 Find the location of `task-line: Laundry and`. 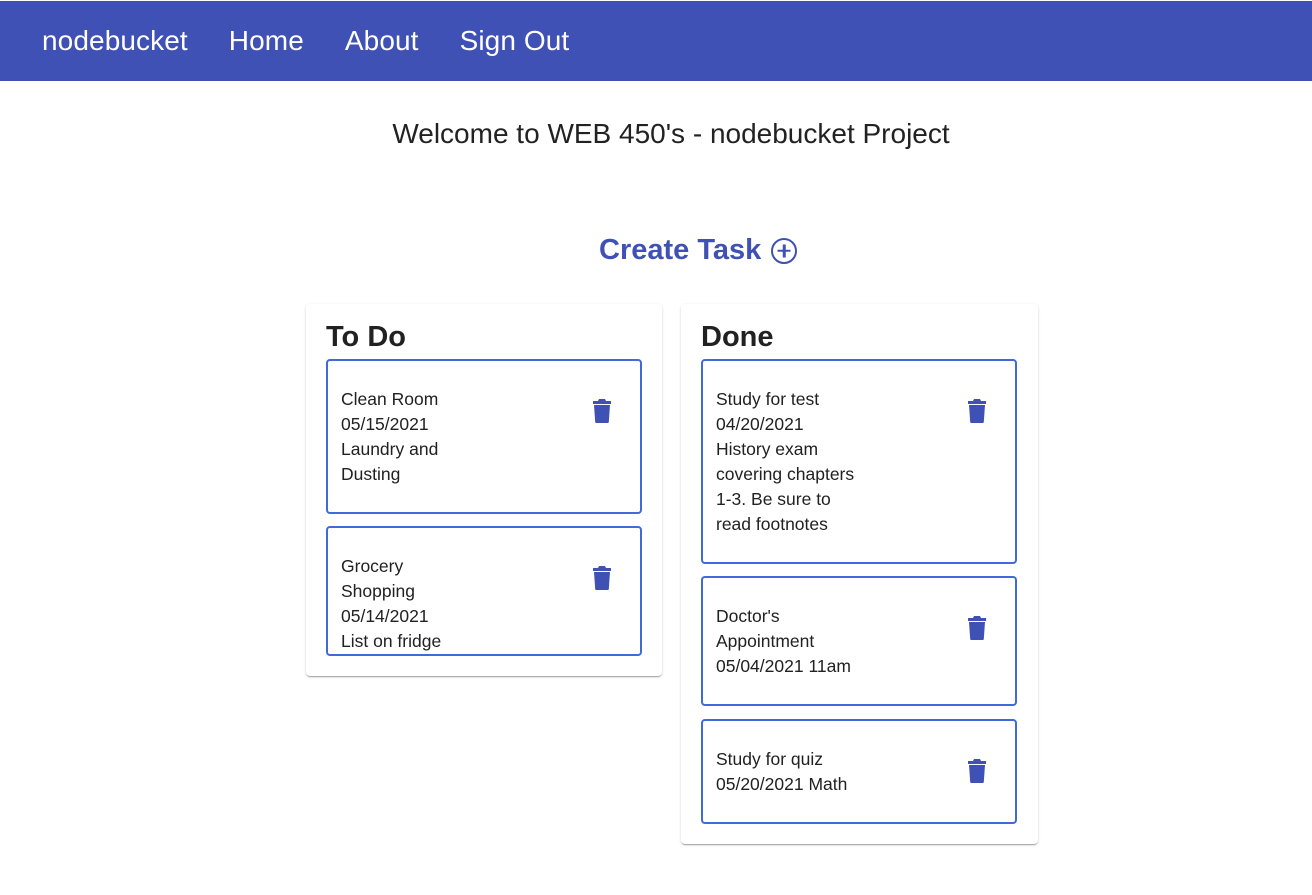

task-line: Laundry and is located at coordinates (390, 449).